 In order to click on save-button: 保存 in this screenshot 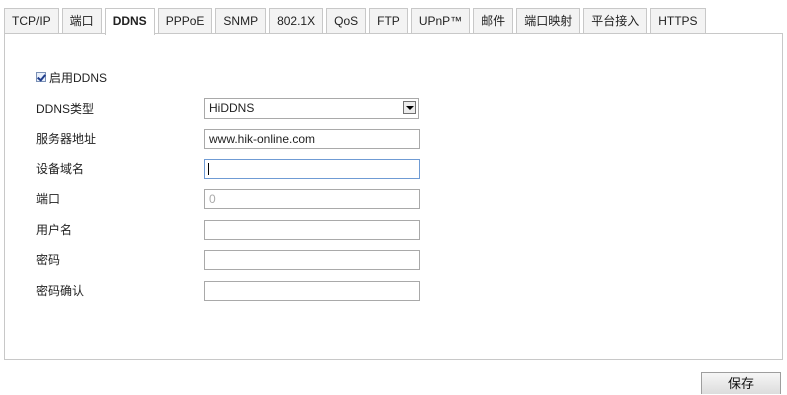, I will do `click(741, 383)`.